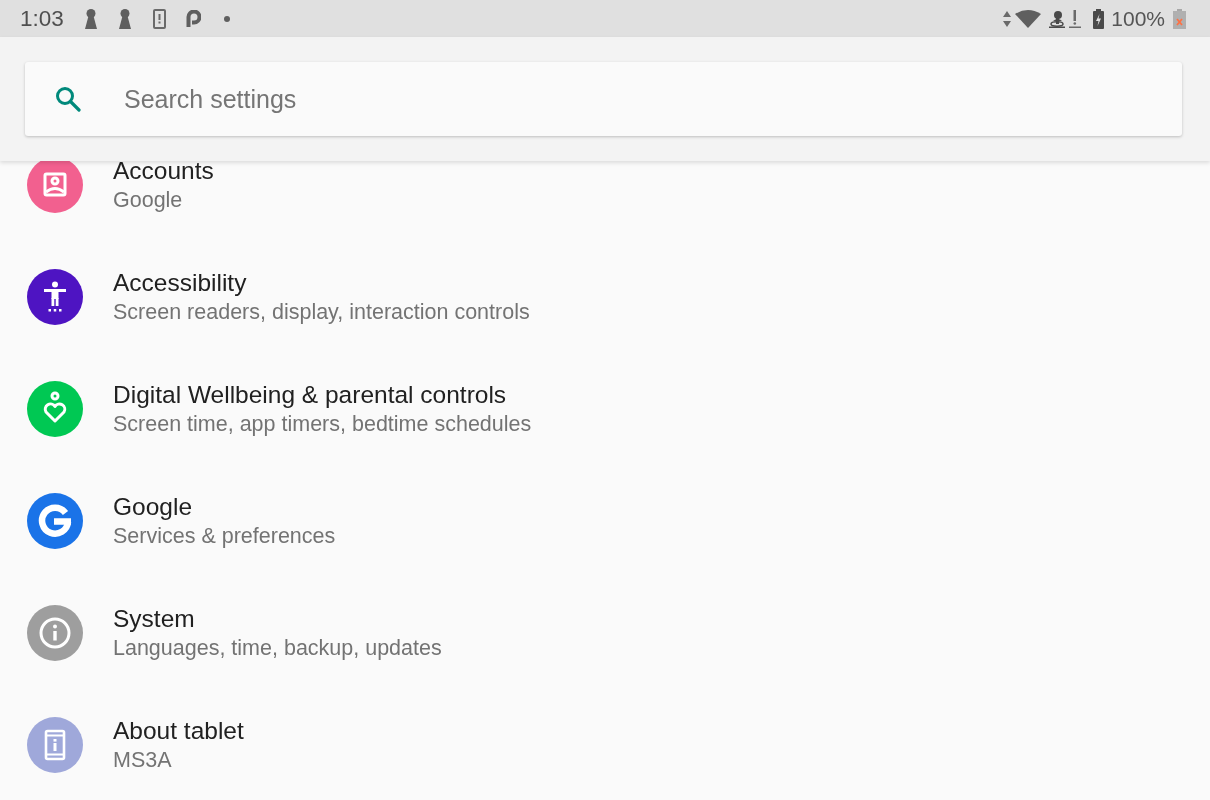 The height and width of the screenshot is (800, 1210). What do you see at coordinates (322, 424) in the screenshot?
I see `item-summary: Screen time, app timers, bedtime schedules` at bounding box center [322, 424].